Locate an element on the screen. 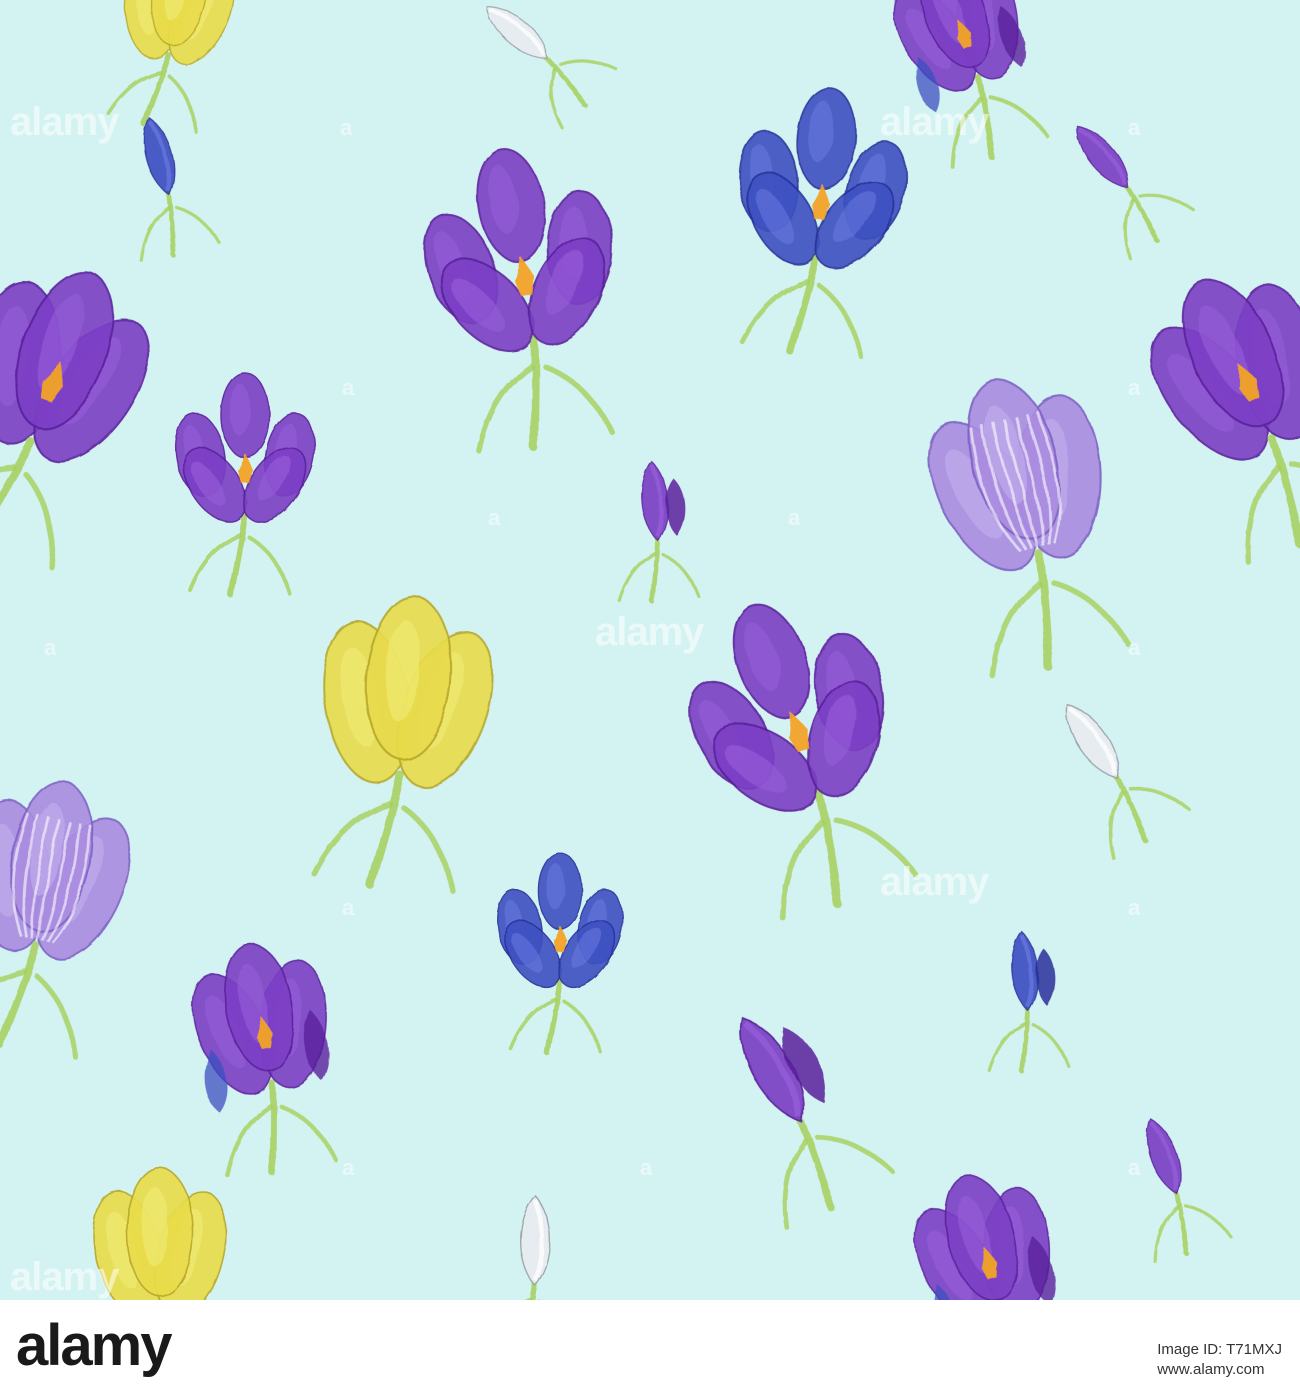  blue-bud-pair-flower is located at coordinates (1028, 1002).